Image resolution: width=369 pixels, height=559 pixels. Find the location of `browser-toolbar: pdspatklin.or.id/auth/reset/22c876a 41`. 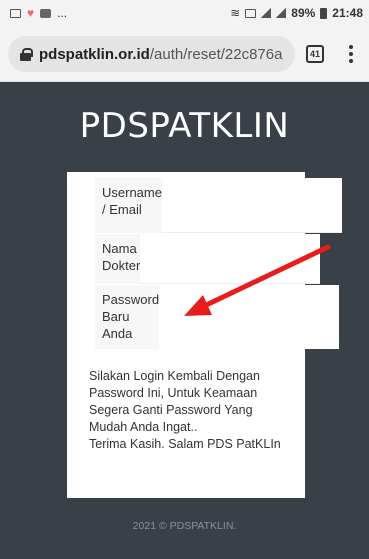

browser-toolbar: pdspatklin.or.id/auth/reset/22c876a 41 is located at coordinates (184, 54).